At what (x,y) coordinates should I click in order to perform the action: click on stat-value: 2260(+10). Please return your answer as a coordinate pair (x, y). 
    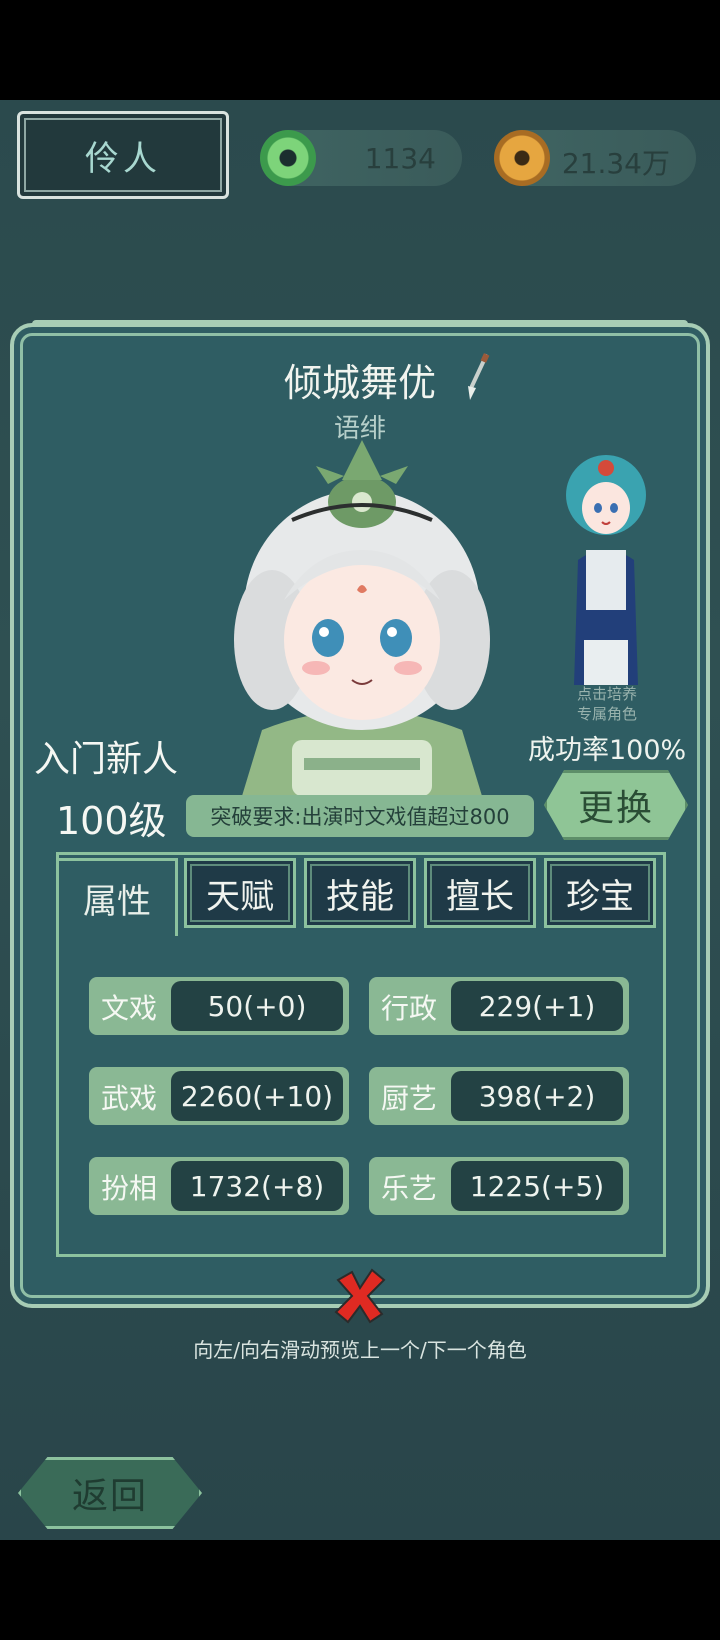
    Looking at the image, I should click on (257, 1096).